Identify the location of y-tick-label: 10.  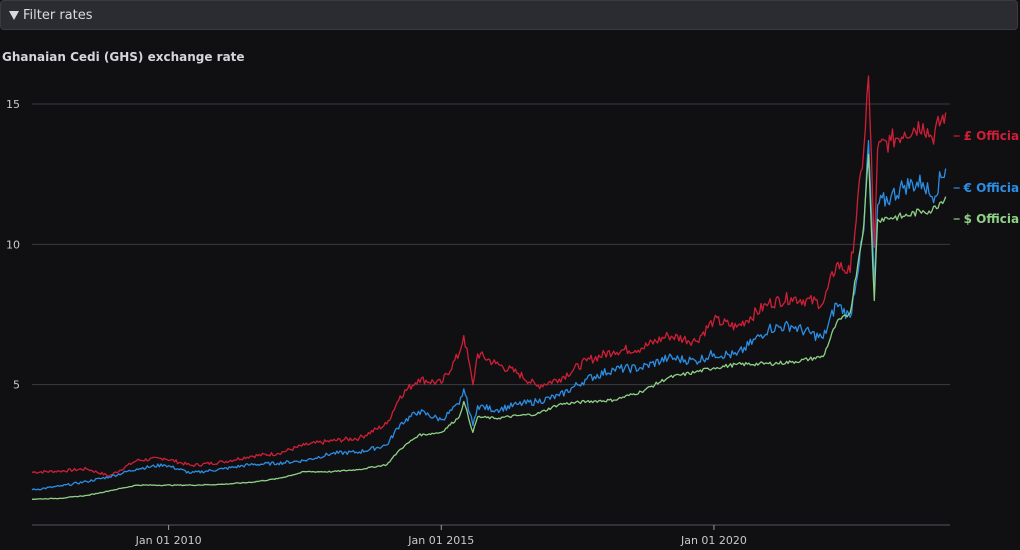
(13, 244).